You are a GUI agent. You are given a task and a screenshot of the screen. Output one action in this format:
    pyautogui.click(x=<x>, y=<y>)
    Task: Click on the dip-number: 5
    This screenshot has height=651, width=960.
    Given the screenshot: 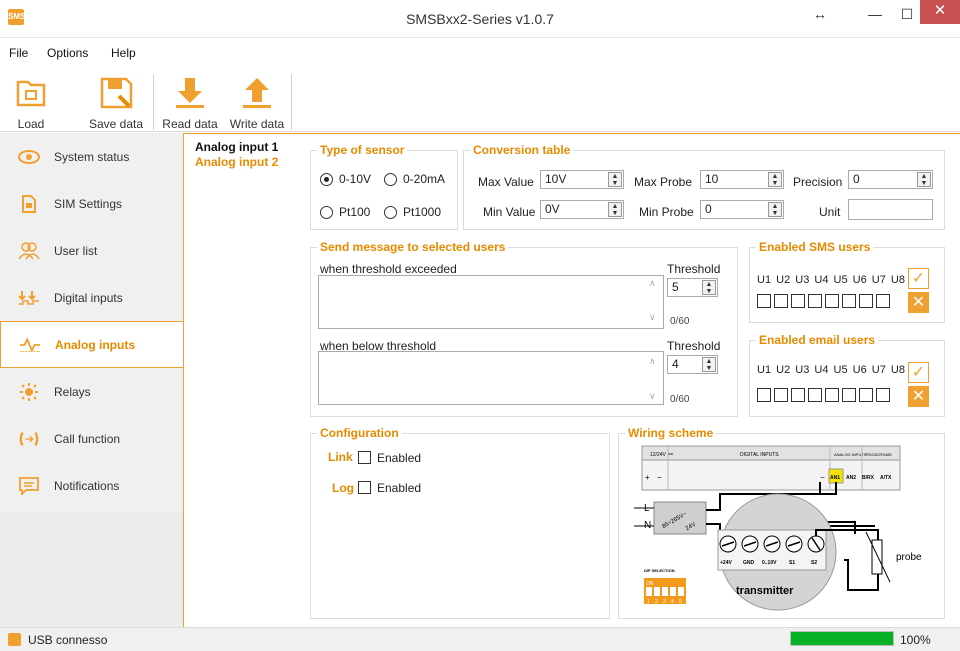 What is the action you would take?
    pyautogui.click(x=680, y=602)
    